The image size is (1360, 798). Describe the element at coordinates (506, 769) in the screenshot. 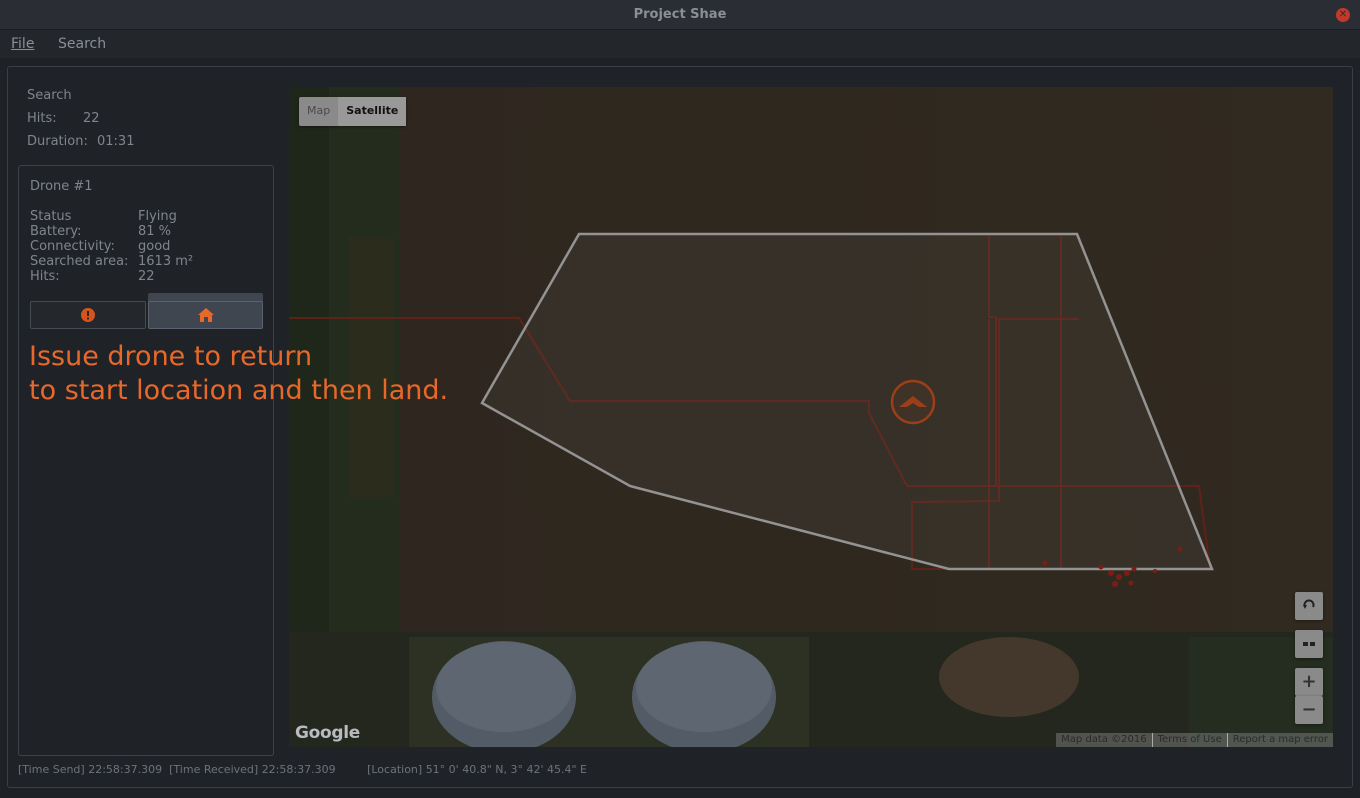

I see `location-value: 51° 0' 40.8" N, 3° 42' 45.4" E` at that location.